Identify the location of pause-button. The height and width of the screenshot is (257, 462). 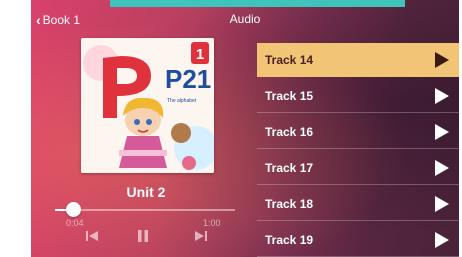
(143, 236).